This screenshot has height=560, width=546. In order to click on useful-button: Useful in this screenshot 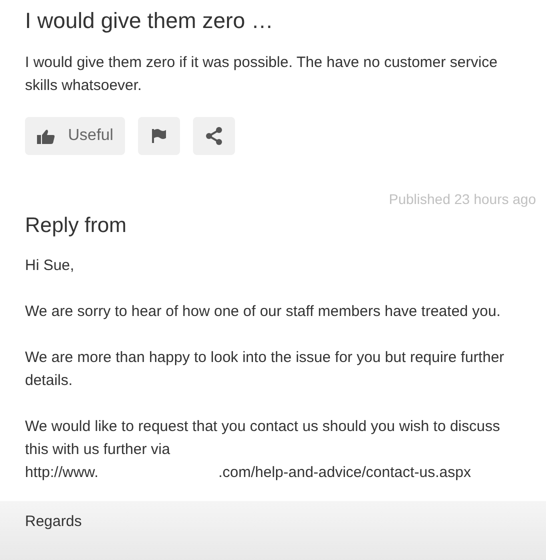, I will do `click(75, 136)`.